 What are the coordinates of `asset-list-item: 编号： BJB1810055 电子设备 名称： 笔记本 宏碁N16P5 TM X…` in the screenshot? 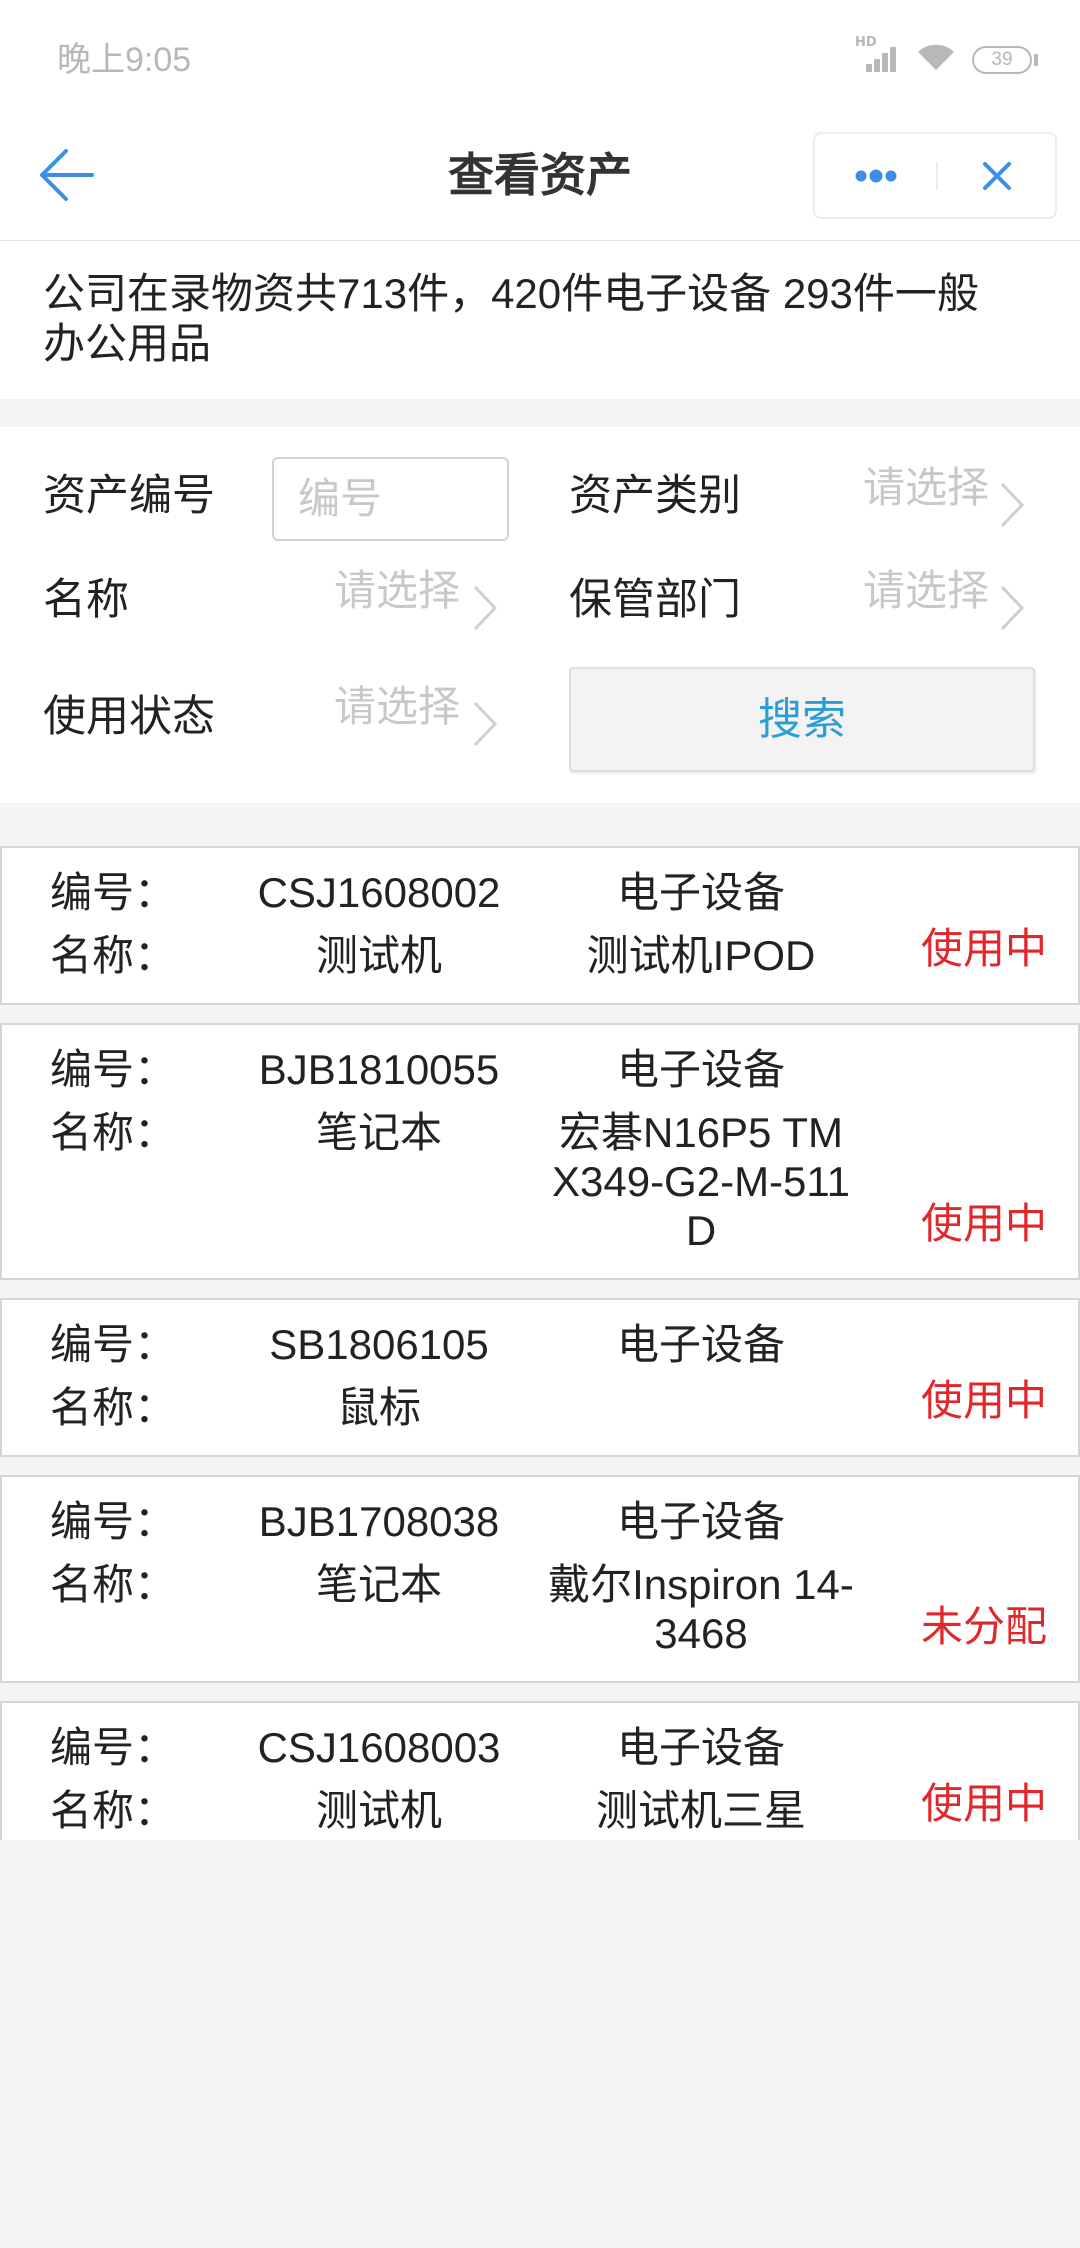 It's located at (540, 1151).